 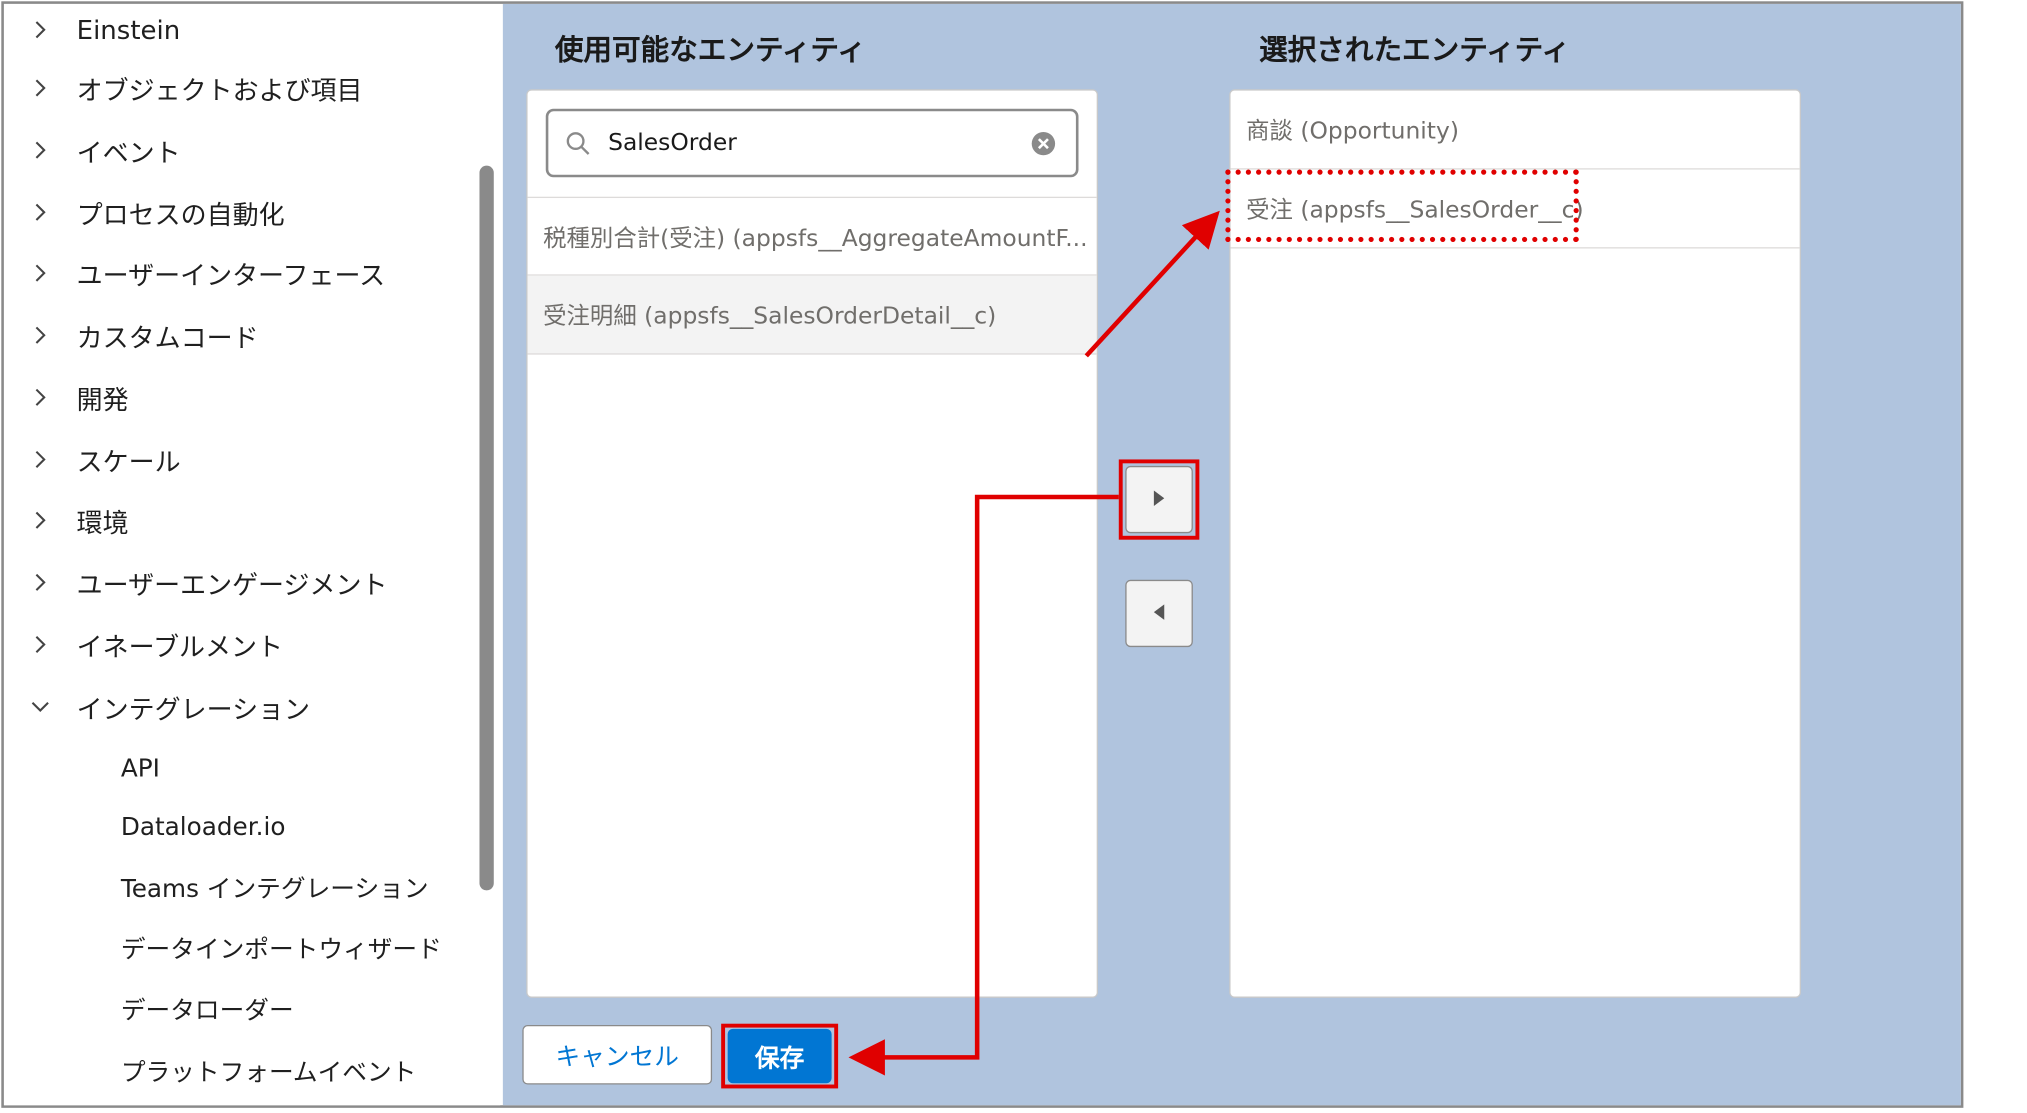 I want to click on sidebar-item-custom-code: カスタムコード, so click(x=131, y=335).